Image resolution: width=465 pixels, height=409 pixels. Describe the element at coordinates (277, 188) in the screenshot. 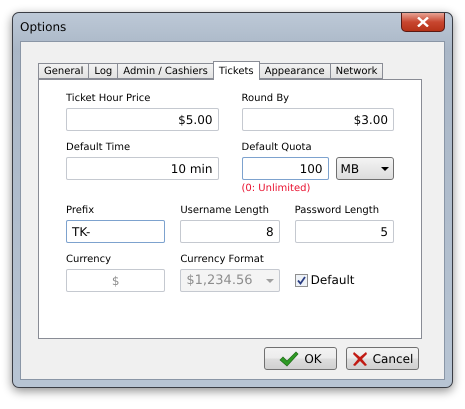

I see `hint-text: (0: Unlimited)` at that location.